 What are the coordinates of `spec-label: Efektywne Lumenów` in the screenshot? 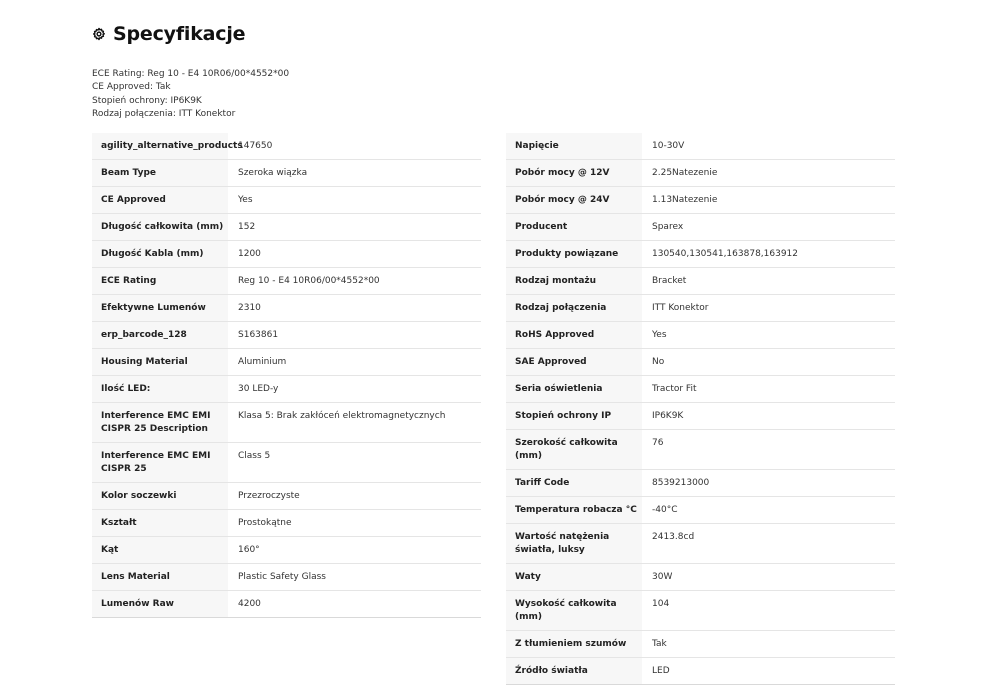 It's located at (160, 308).